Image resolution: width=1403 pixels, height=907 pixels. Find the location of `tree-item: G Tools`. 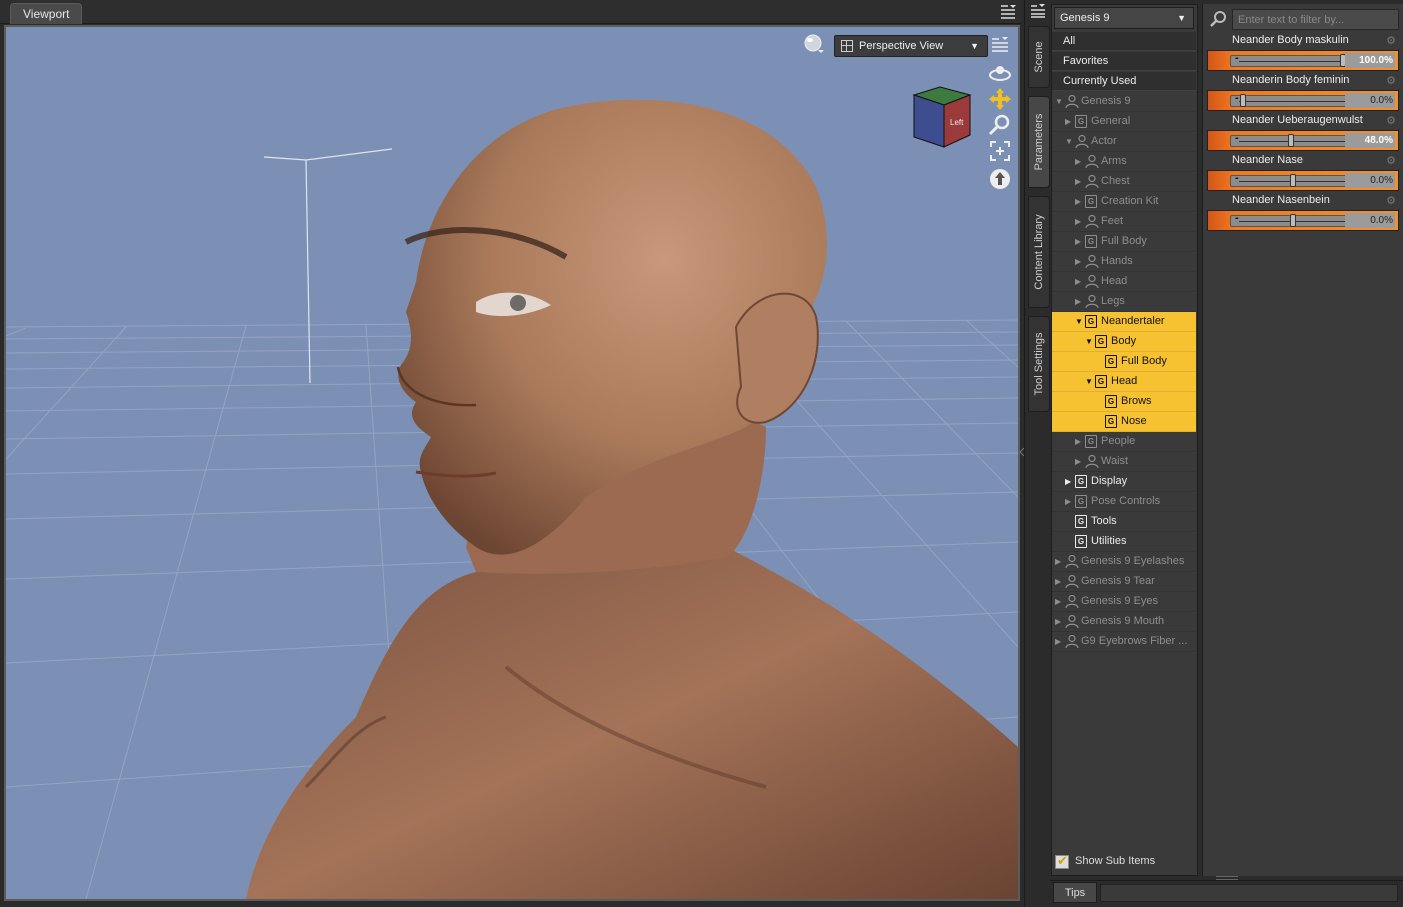

tree-item: G Tools is located at coordinates (1124, 522).